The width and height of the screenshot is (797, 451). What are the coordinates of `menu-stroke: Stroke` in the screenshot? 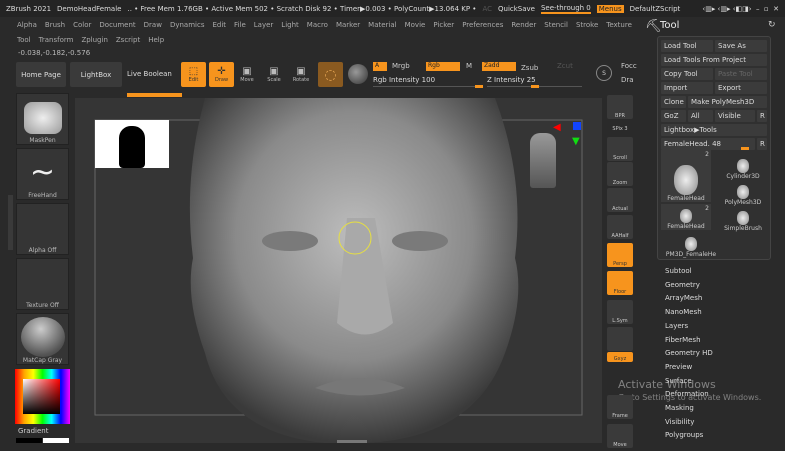 It's located at (587, 25).